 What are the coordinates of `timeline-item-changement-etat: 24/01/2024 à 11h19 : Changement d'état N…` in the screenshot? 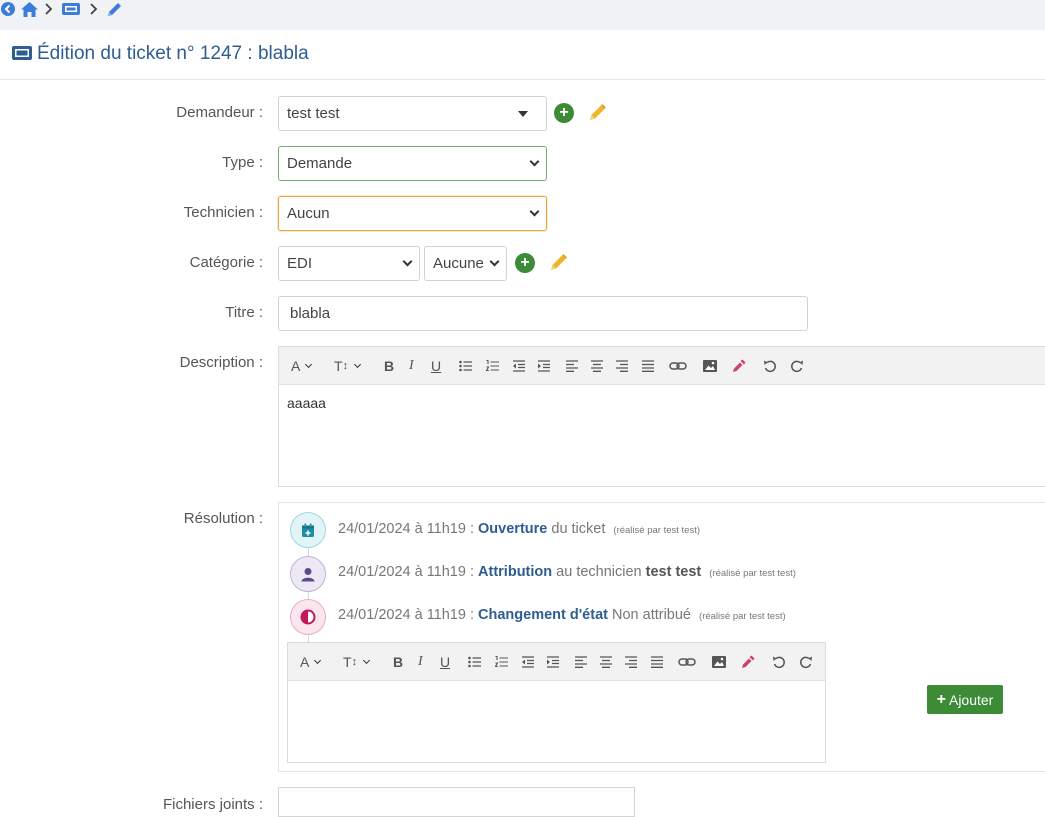 It's located at (562, 615).